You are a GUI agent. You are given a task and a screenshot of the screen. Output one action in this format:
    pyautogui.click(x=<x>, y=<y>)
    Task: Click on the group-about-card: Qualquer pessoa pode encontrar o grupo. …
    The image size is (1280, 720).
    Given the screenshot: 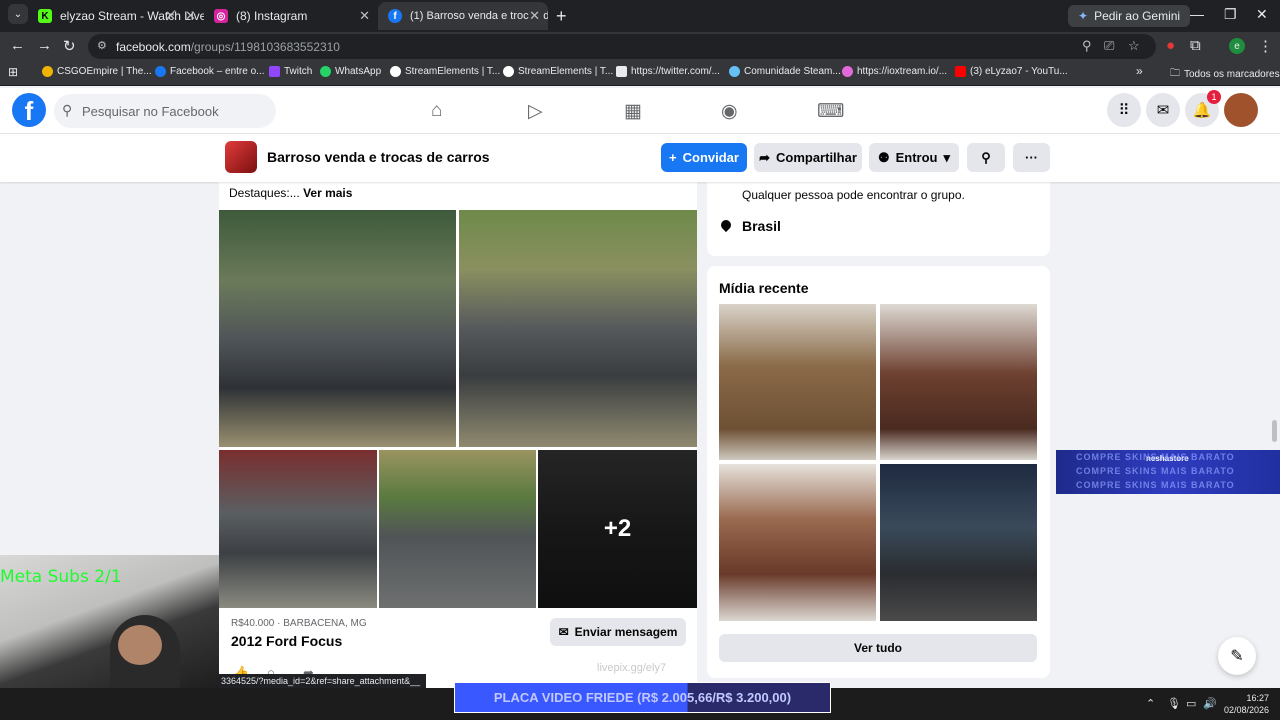 What is the action you would take?
    pyautogui.click(x=878, y=219)
    